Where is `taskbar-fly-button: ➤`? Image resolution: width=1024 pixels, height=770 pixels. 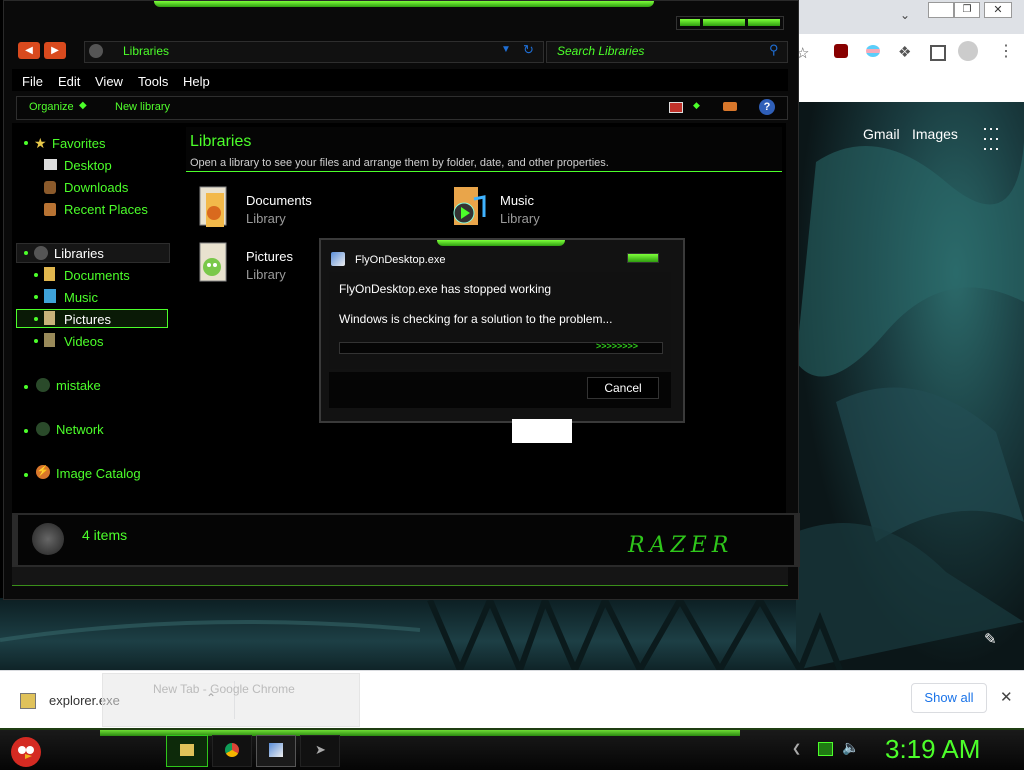
taskbar-fly-button: ➤ is located at coordinates (320, 751).